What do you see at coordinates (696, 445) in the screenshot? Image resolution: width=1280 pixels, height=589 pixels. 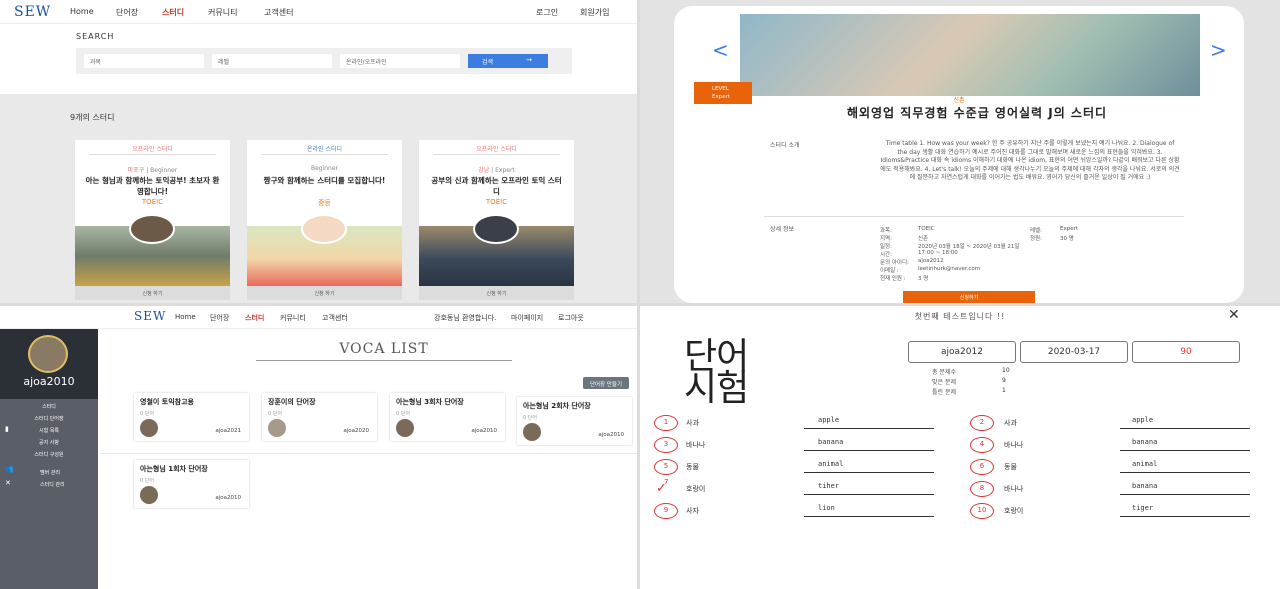 I see `question-word: 바나나` at bounding box center [696, 445].